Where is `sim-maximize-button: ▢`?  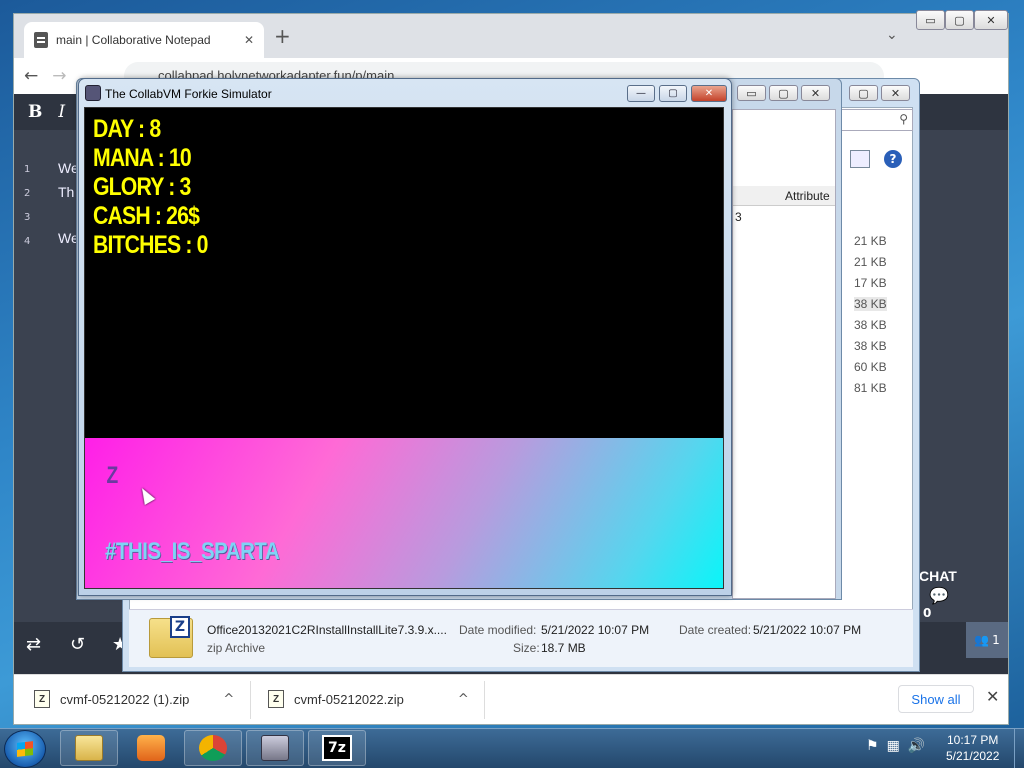
sim-maximize-button: ▢ is located at coordinates (673, 93).